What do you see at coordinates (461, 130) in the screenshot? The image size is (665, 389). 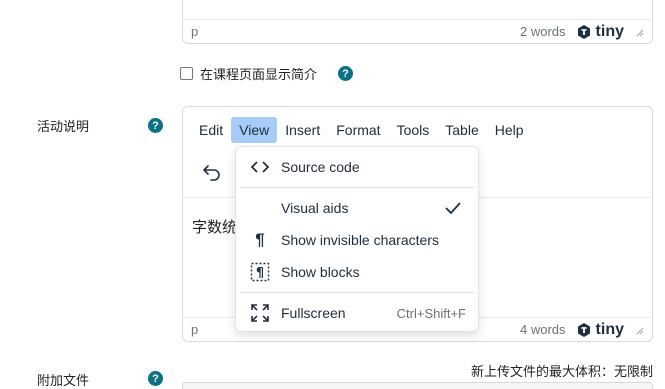 I see `menu-table: Table` at bounding box center [461, 130].